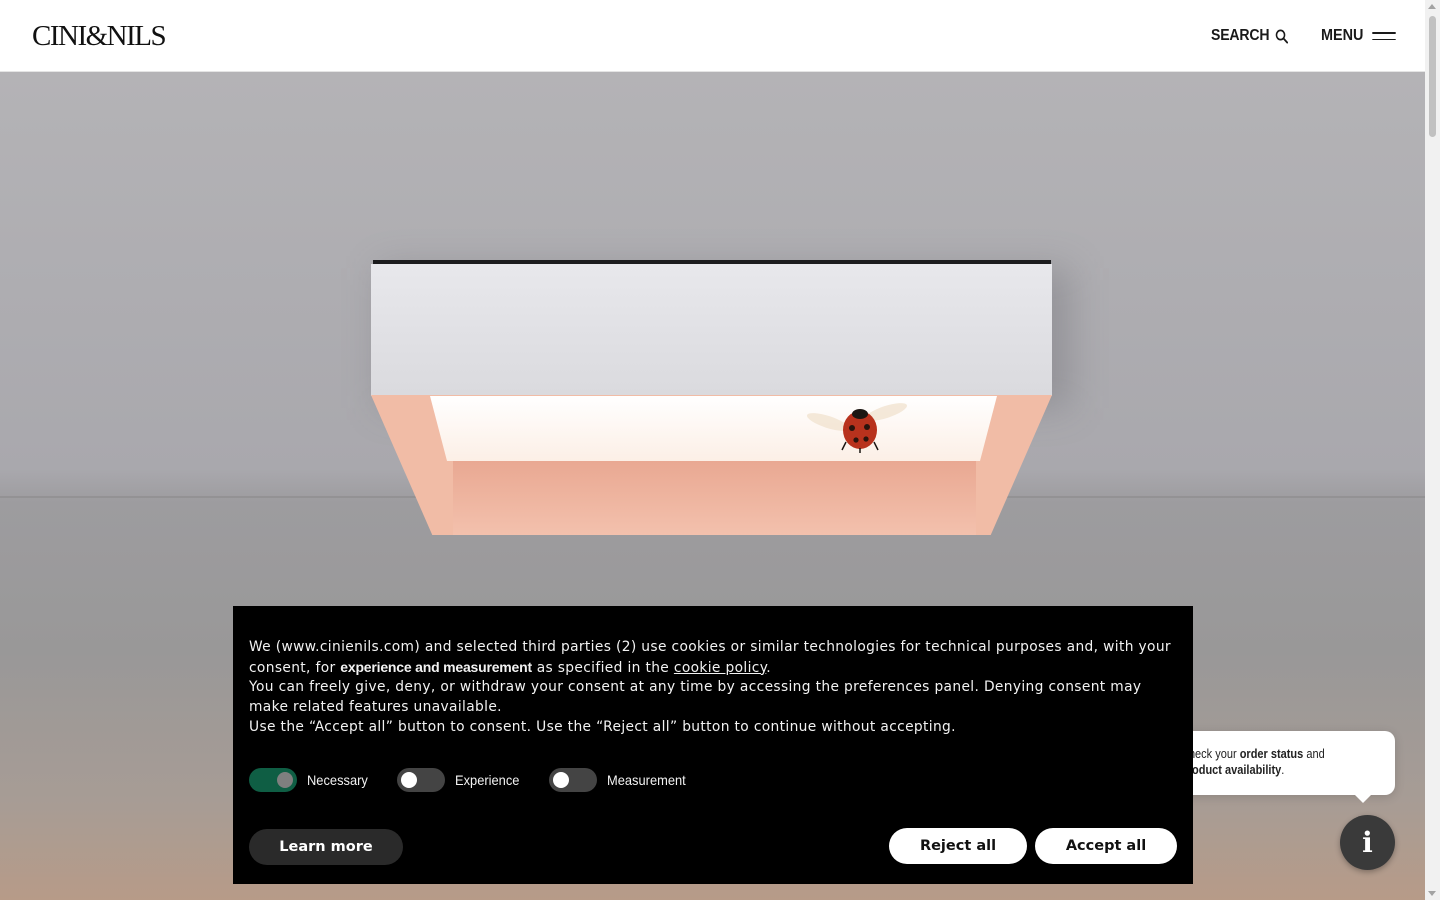 The image size is (1440, 900). I want to click on menu-button: MENU, so click(1358, 36).